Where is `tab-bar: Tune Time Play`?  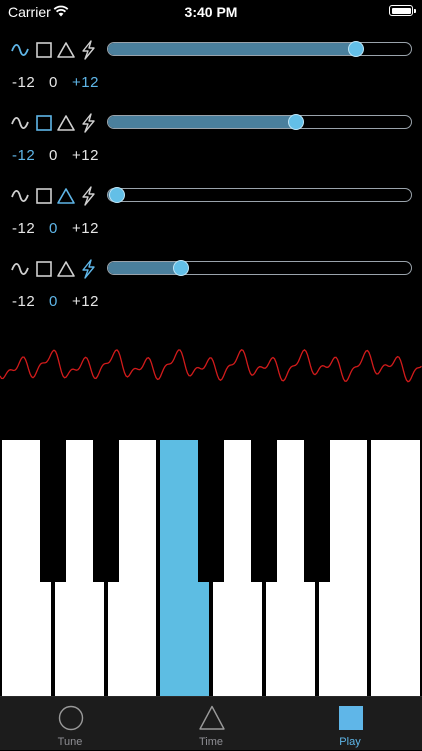 tab-bar: Tune Time Play is located at coordinates (211, 723).